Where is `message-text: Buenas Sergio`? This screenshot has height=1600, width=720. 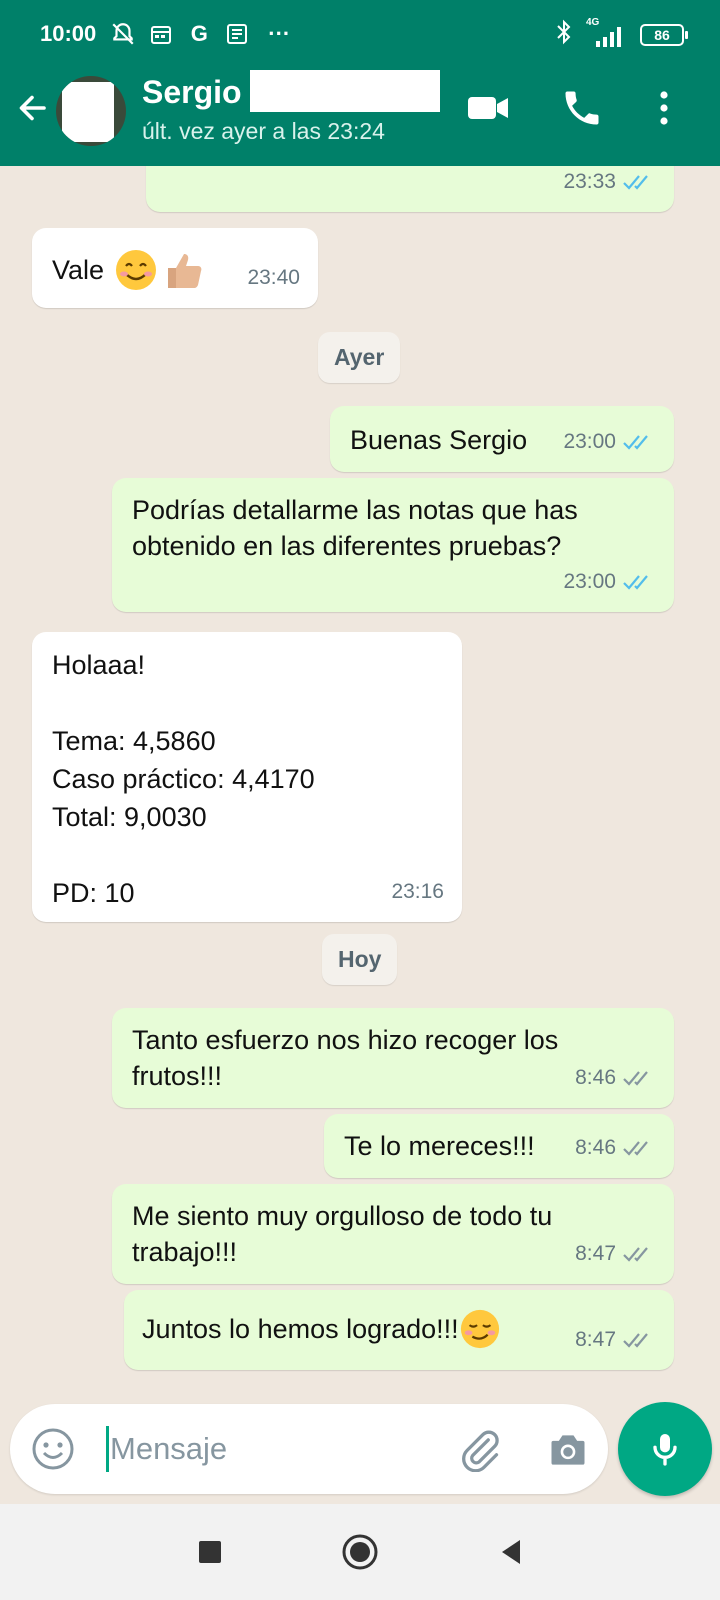 message-text: Buenas Sergio is located at coordinates (439, 440).